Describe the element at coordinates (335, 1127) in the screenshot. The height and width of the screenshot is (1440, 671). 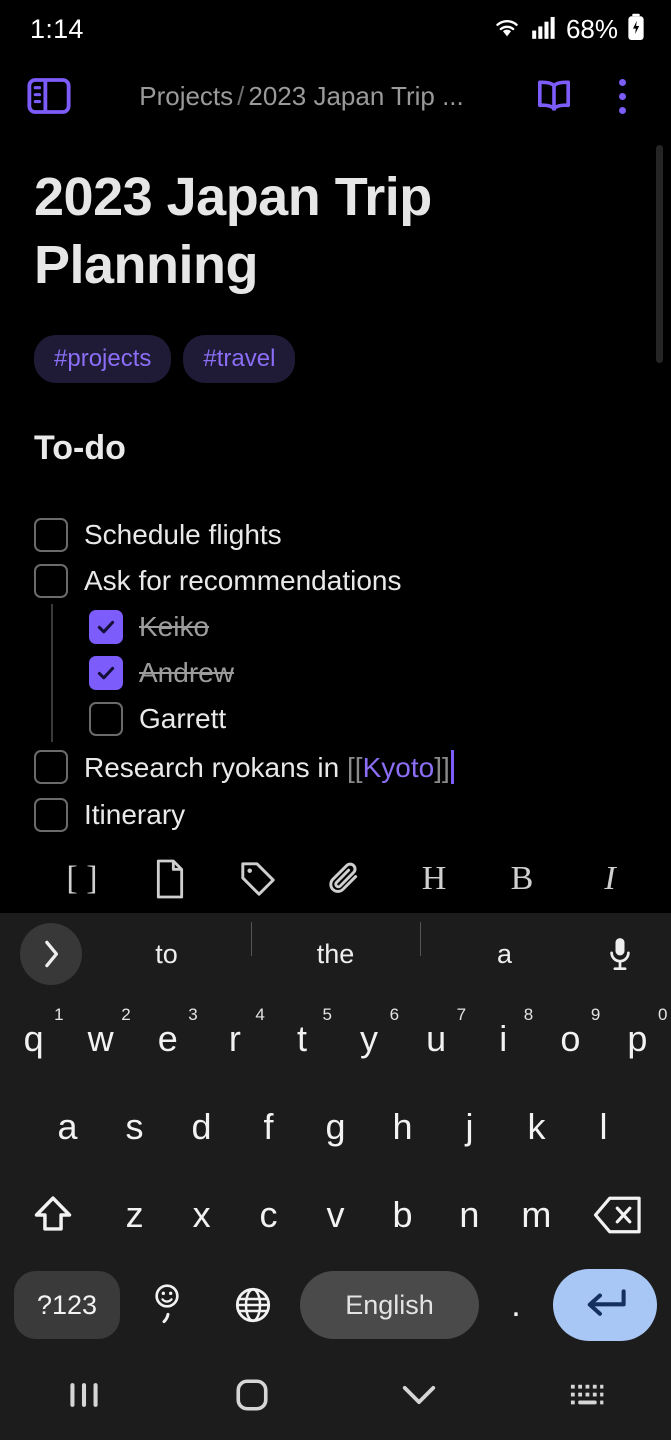
I see `key-g: g` at that location.